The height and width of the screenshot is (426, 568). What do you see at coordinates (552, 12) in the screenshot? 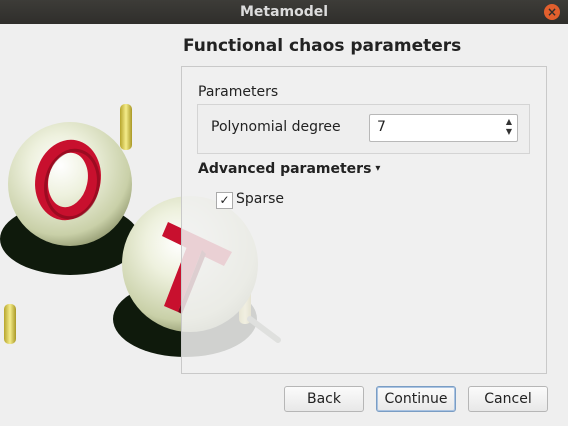
I see `close-icon: ×` at bounding box center [552, 12].